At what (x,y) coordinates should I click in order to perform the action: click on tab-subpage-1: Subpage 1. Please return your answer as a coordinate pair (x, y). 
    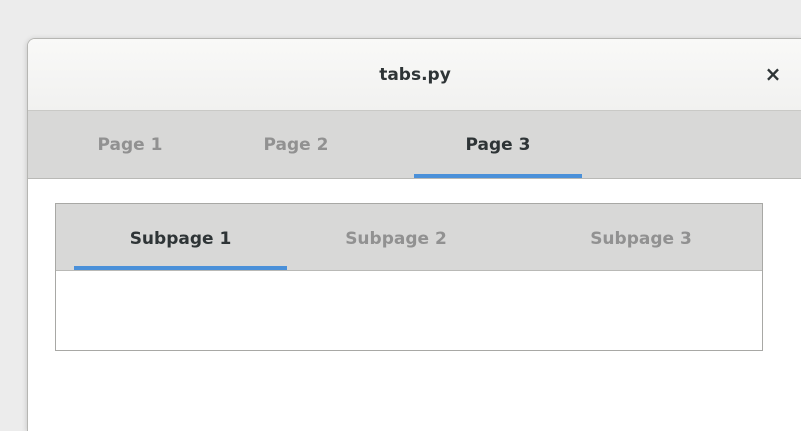
    Looking at the image, I should click on (180, 237).